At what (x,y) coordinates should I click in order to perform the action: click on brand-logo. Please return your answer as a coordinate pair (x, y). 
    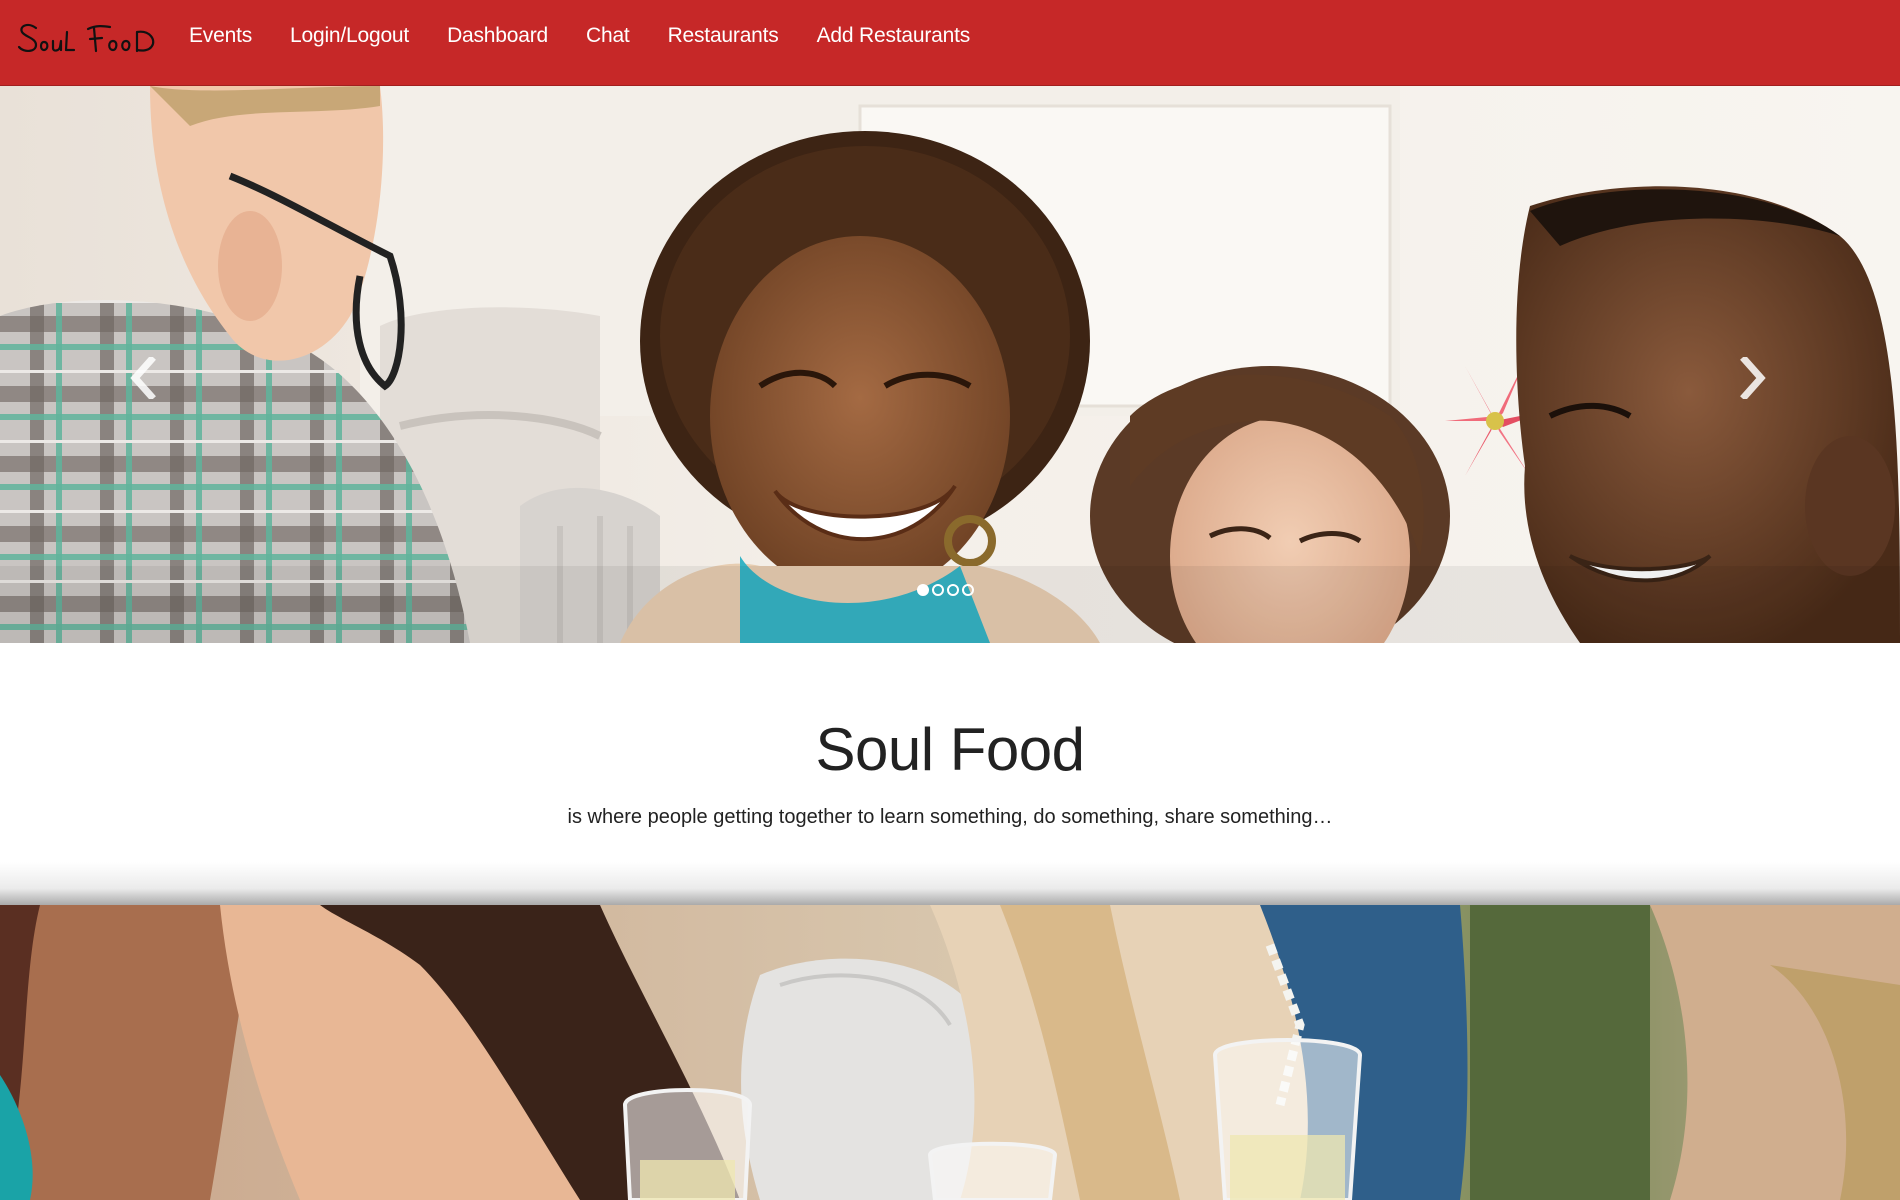
    Looking at the image, I should click on (87, 37).